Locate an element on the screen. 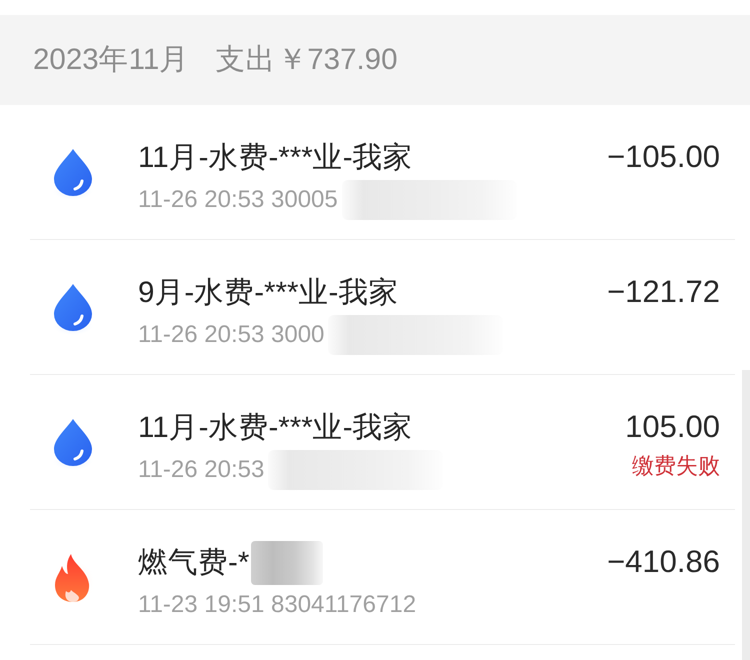 Image resolution: width=750 pixels, height=660 pixels. bill-amount: −121.72 is located at coordinates (663, 292).